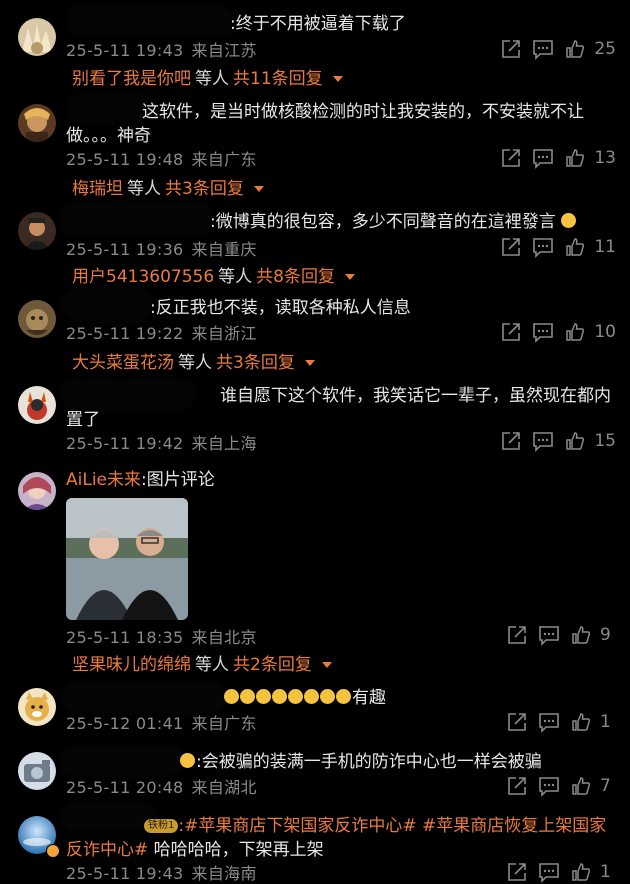 The height and width of the screenshot is (884, 630). Describe the element at coordinates (125, 873) in the screenshot. I see `comment-time: 25-5-11 19:43` at that location.